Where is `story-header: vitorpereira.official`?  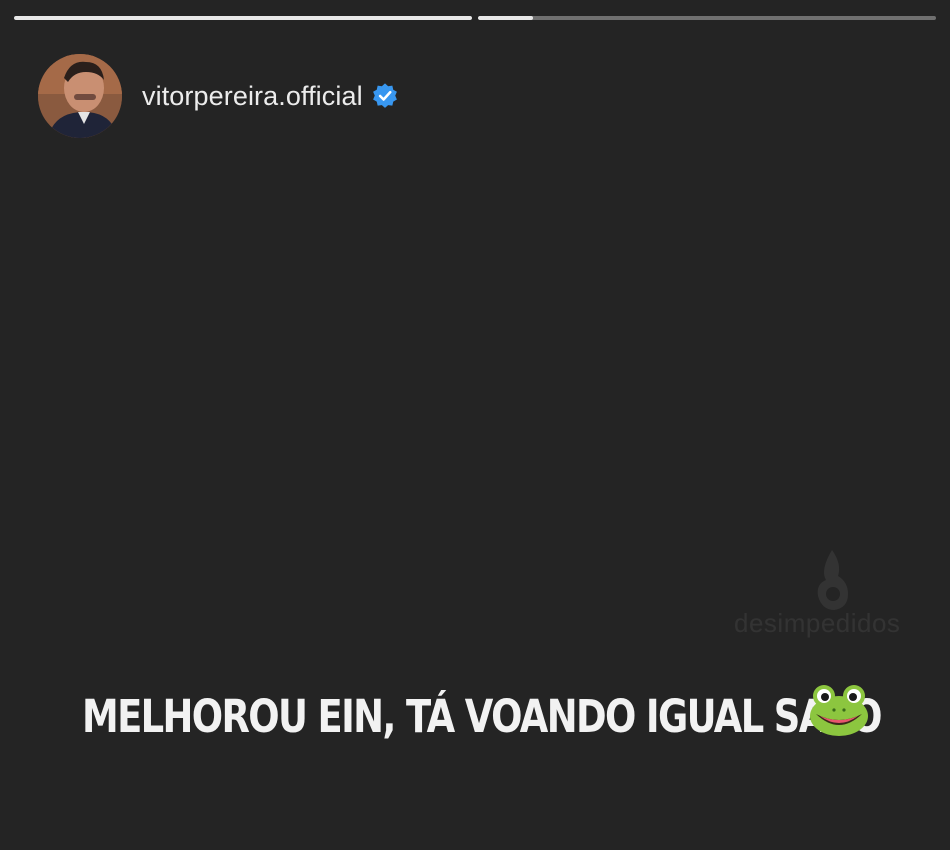
story-header: vitorpereira.official is located at coordinates (218, 96).